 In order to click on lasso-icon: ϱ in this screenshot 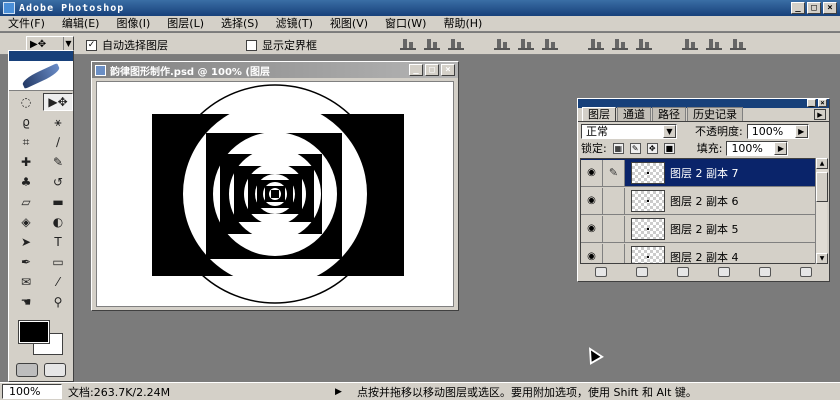, I will do `click(26, 122)`.